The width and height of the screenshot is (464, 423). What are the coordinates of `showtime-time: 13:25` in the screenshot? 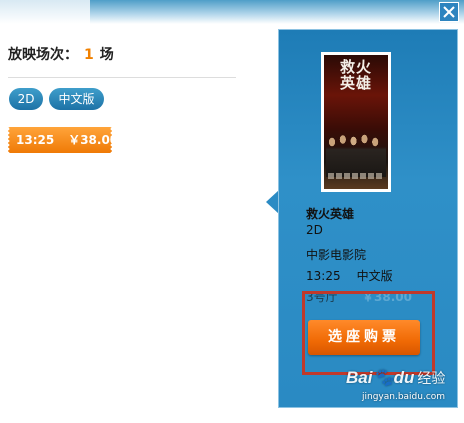 It's located at (35, 140).